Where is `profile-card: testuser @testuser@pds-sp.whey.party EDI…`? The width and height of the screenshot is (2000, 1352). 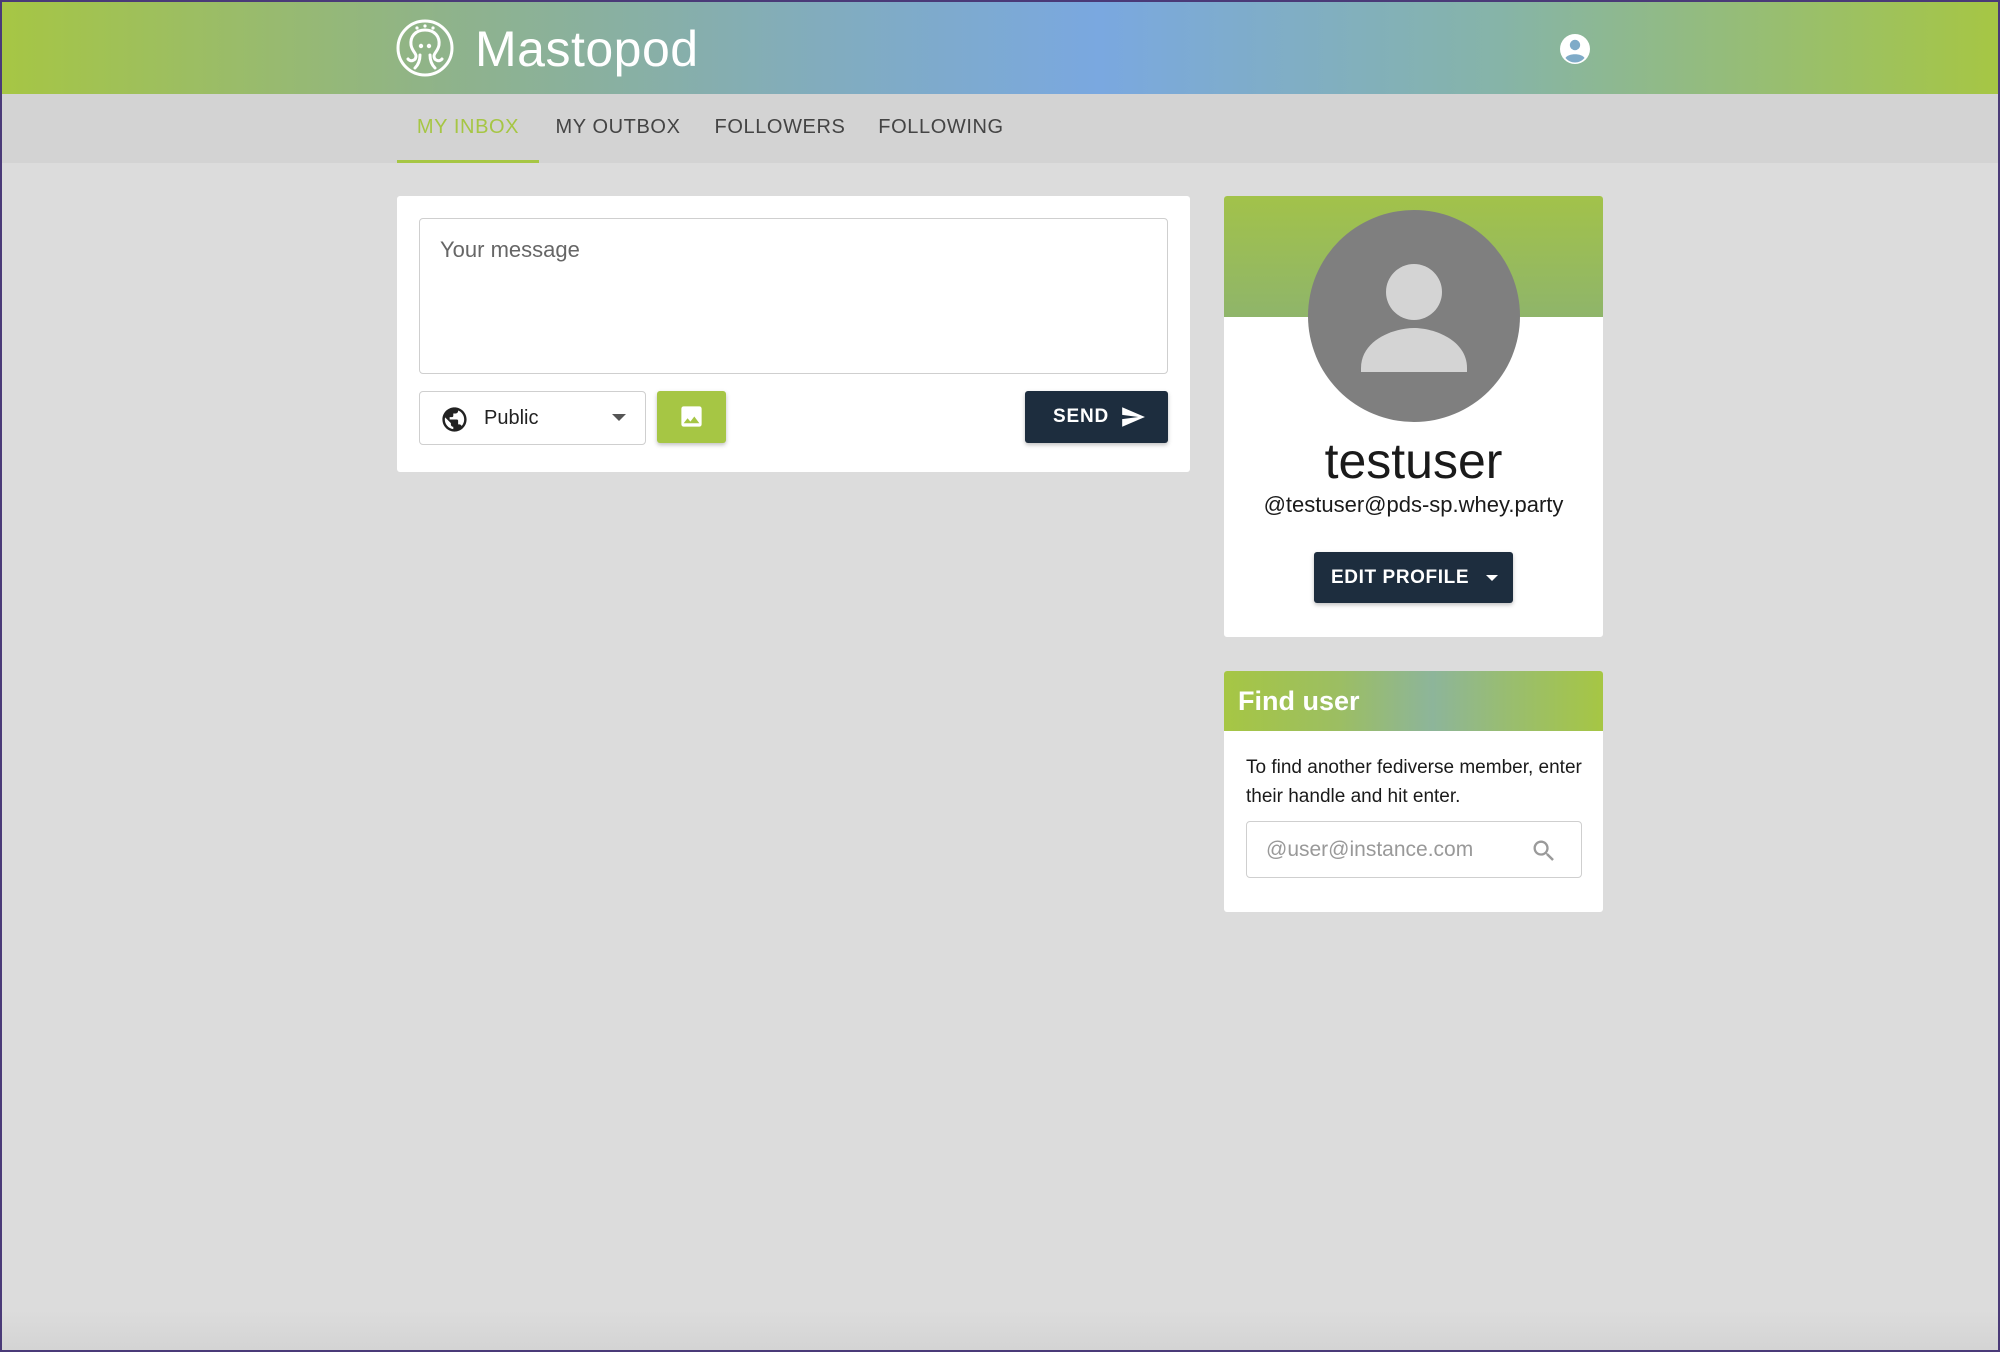
profile-card: testuser @testuser@pds-sp.whey.party EDI… is located at coordinates (1413, 416).